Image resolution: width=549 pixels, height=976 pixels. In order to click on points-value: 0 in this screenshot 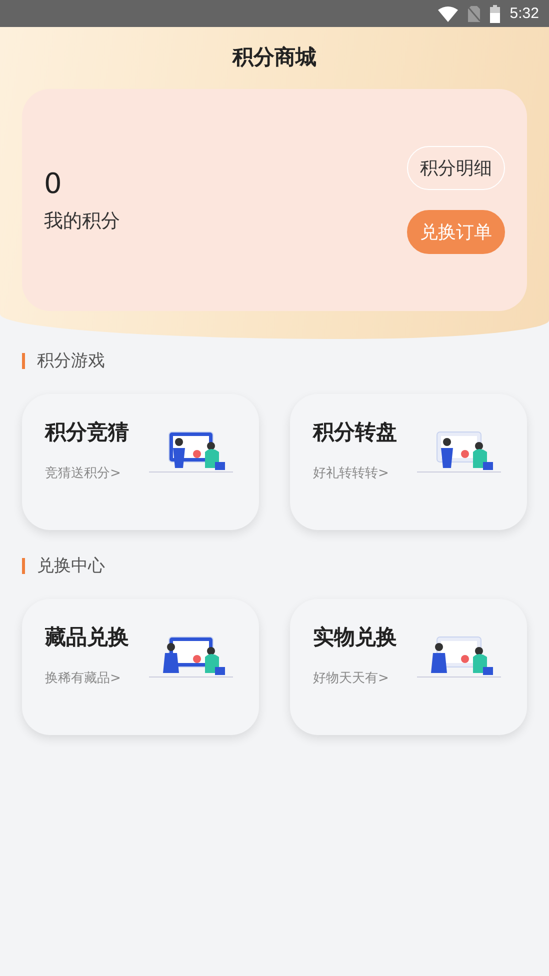, I will do `click(53, 183)`.